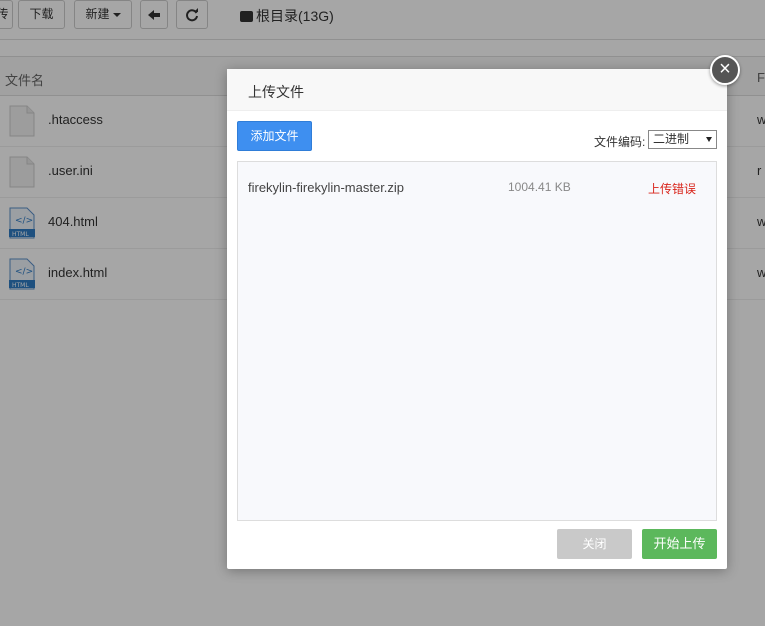  Describe the element at coordinates (671, 139) in the screenshot. I see `encoding-value: 二进制` at that location.